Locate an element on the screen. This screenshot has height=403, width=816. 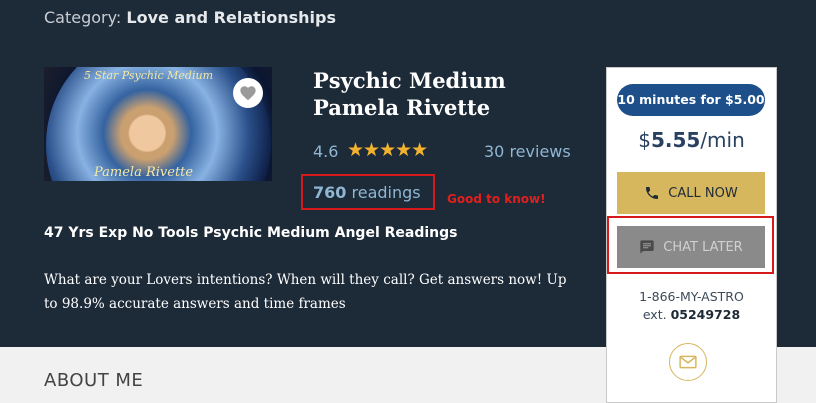
phone-icon is located at coordinates (652, 193).